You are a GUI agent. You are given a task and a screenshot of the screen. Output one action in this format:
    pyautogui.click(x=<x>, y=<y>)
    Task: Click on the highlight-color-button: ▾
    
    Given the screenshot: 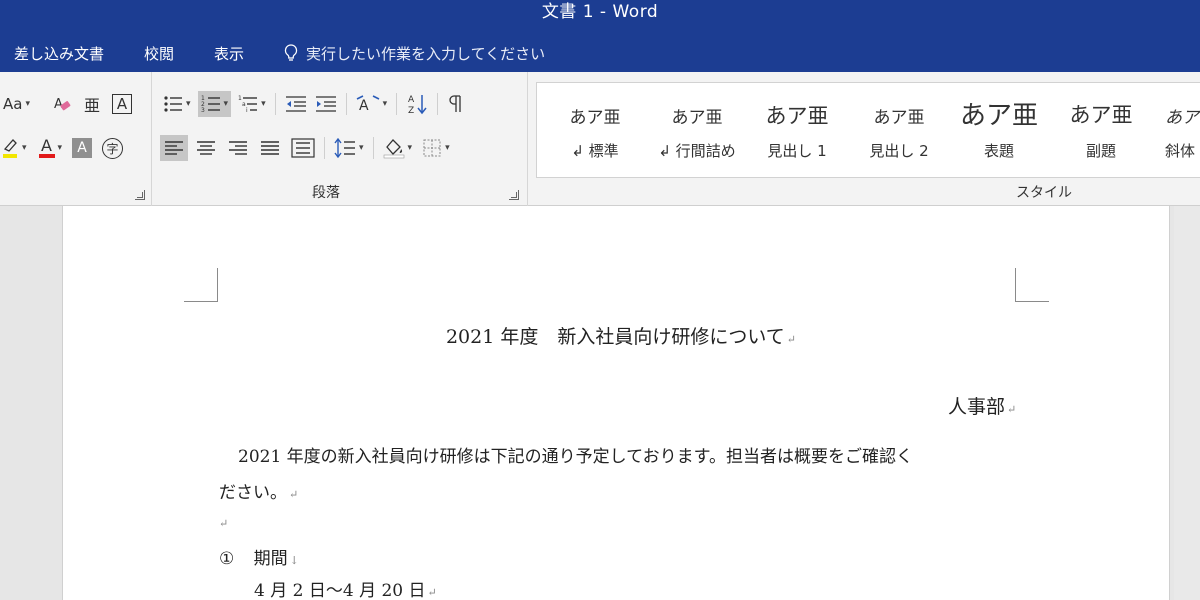 What is the action you would take?
    pyautogui.click(x=15, y=148)
    